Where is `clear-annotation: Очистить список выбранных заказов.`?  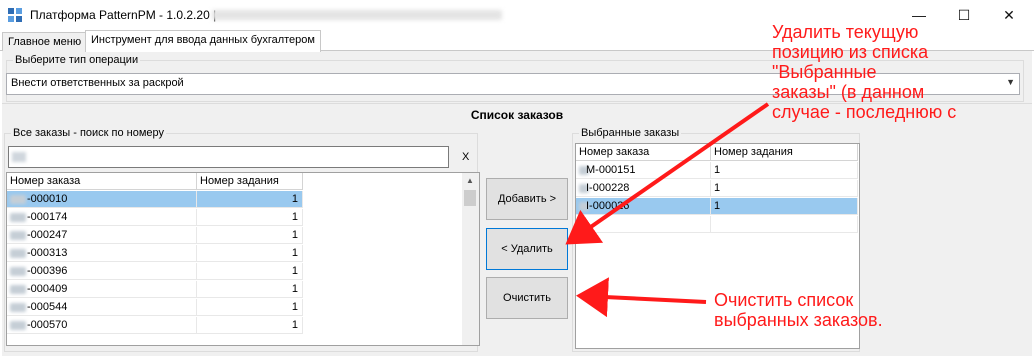 clear-annotation: Очистить список выбранных заказов. is located at coordinates (798, 310).